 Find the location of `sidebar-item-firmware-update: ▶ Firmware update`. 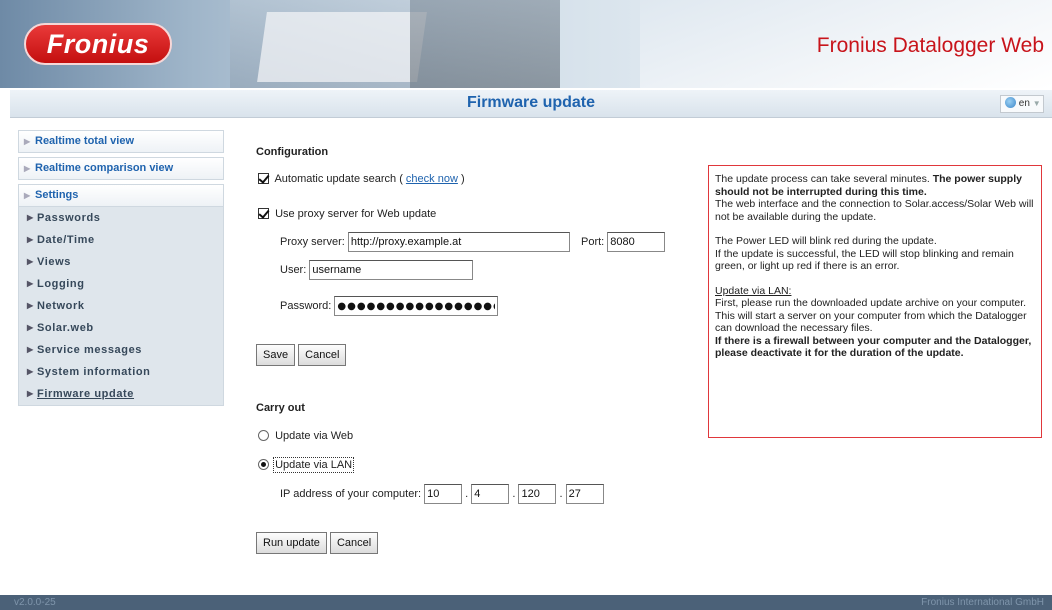

sidebar-item-firmware-update: ▶ Firmware update is located at coordinates (121, 394).